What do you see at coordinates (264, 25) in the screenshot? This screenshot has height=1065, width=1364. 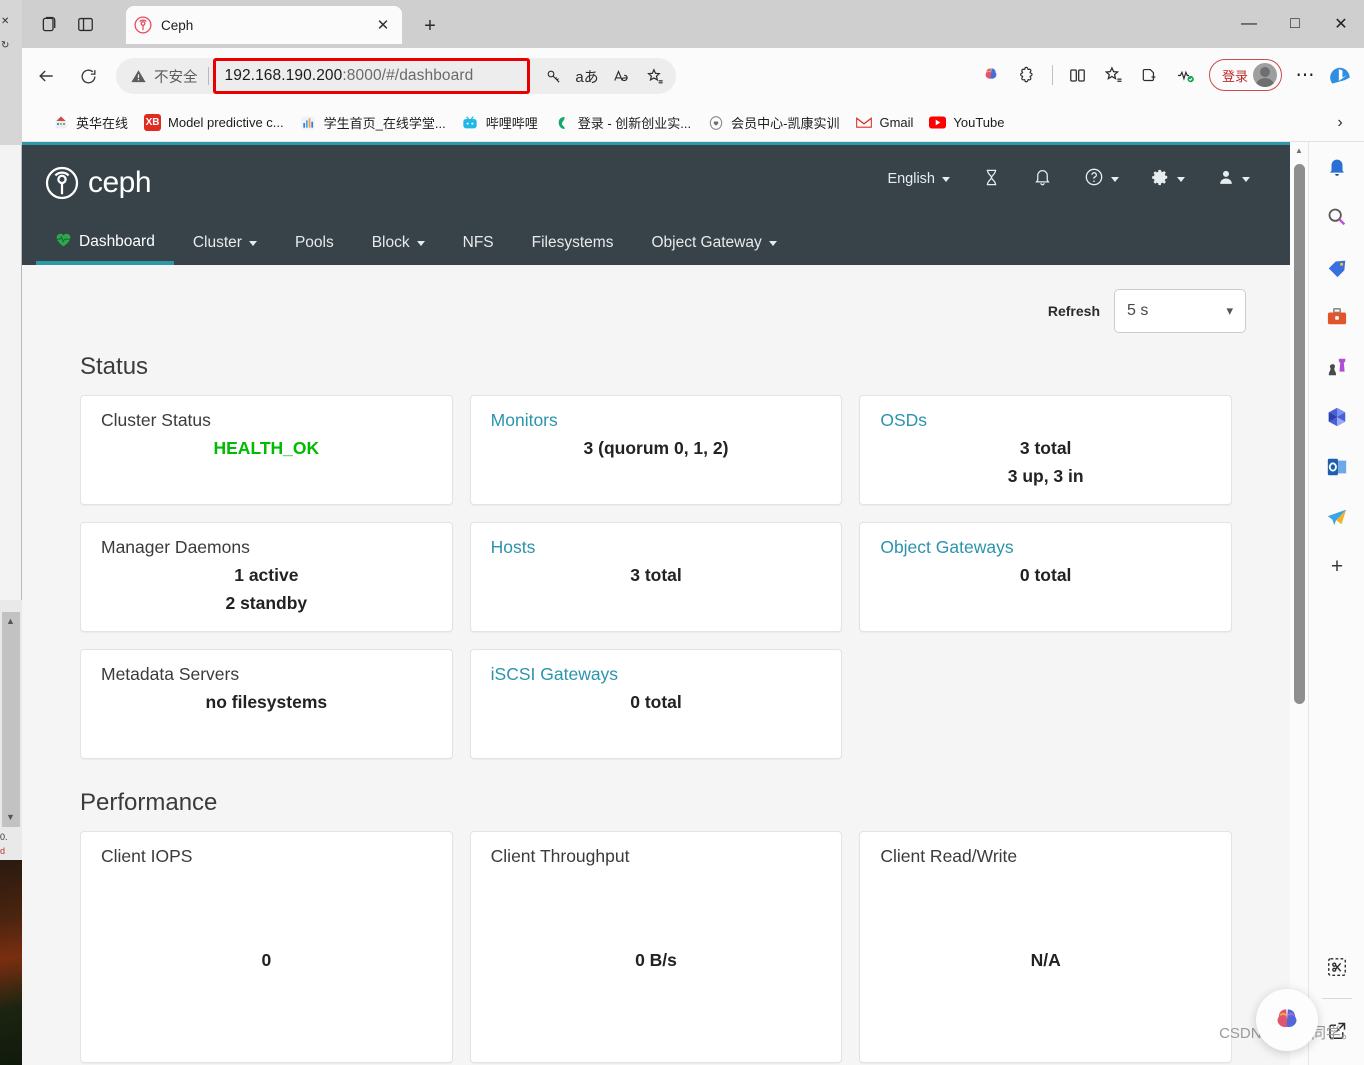 I see `browser-tab: Ceph ✕` at bounding box center [264, 25].